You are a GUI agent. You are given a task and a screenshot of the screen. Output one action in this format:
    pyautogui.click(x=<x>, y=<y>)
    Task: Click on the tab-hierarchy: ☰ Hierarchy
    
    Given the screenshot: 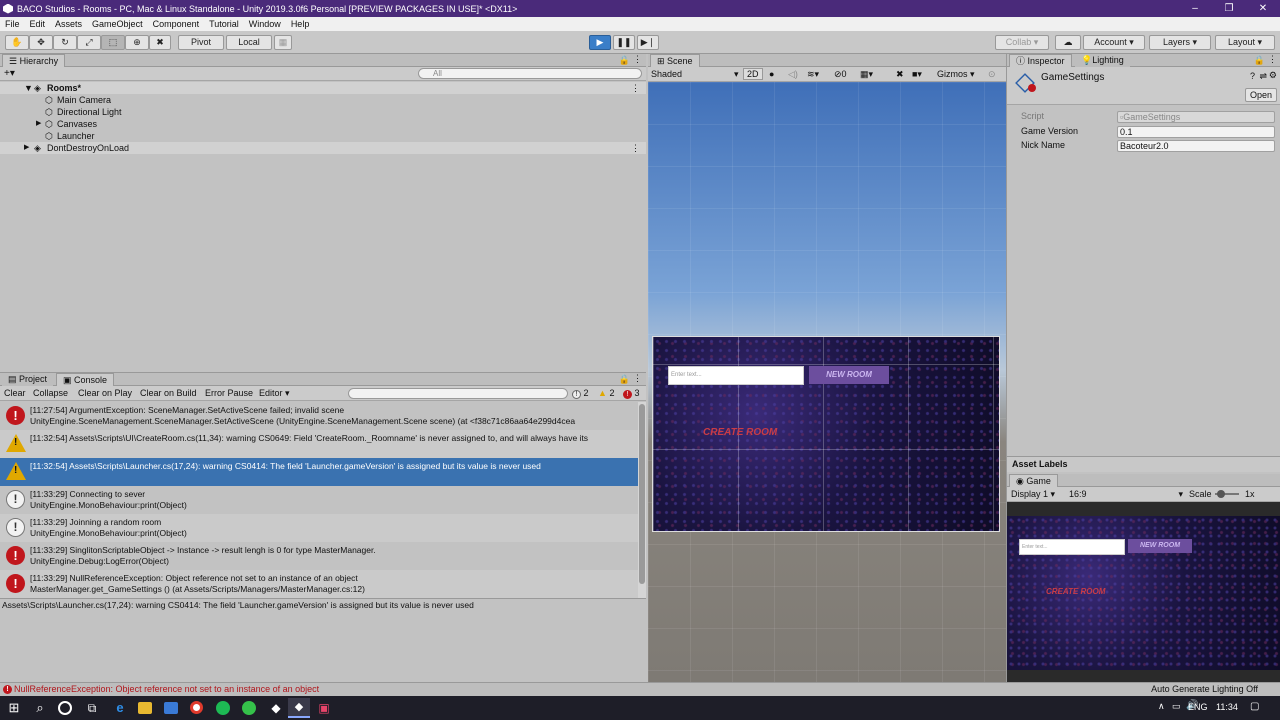 What is the action you would take?
    pyautogui.click(x=34, y=60)
    